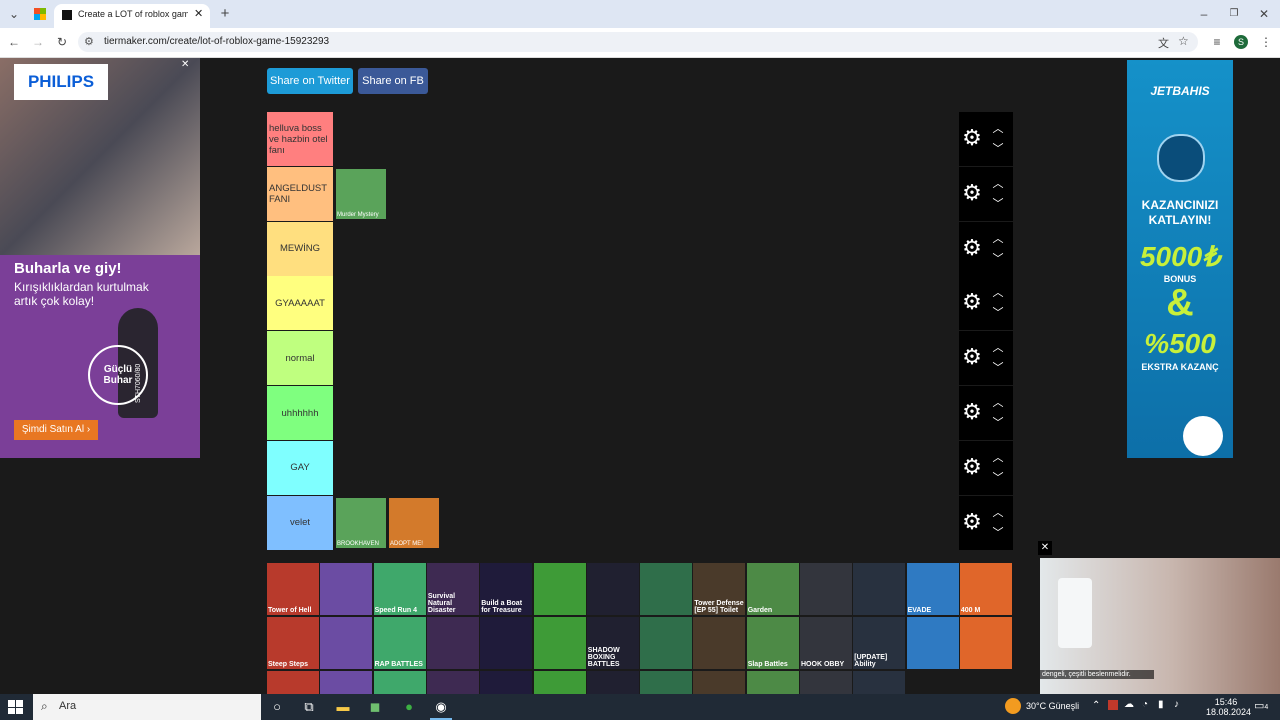  What do you see at coordinates (15, 707) in the screenshot?
I see `start-button-icon` at bounding box center [15, 707].